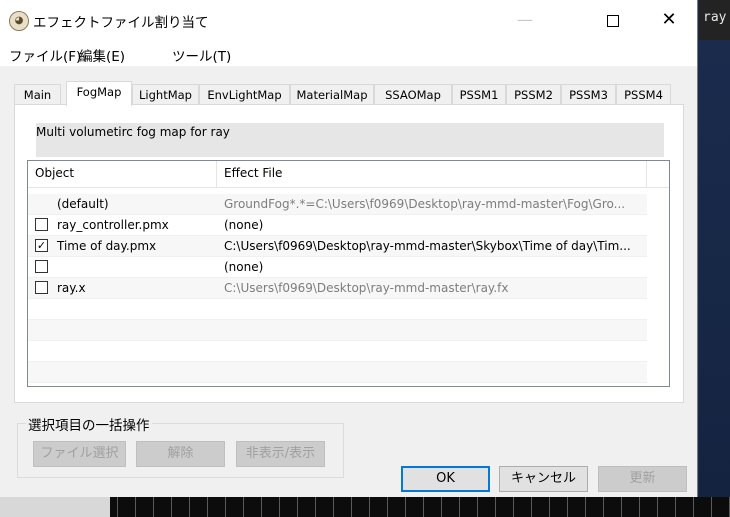  I want to click on list-header: Object Effect File, so click(348, 174).